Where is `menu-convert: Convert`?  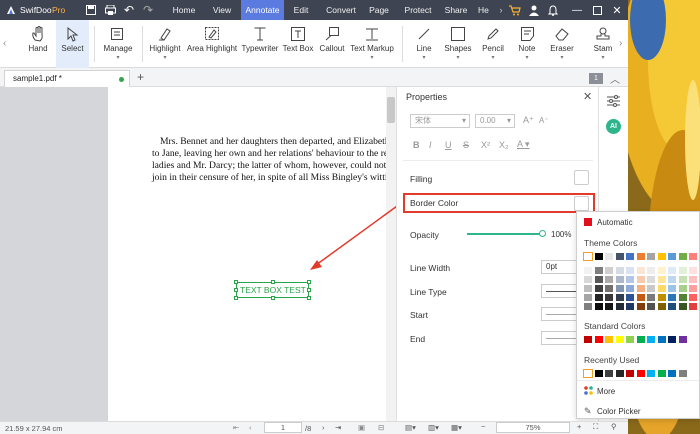 menu-convert: Convert is located at coordinates (341, 10).